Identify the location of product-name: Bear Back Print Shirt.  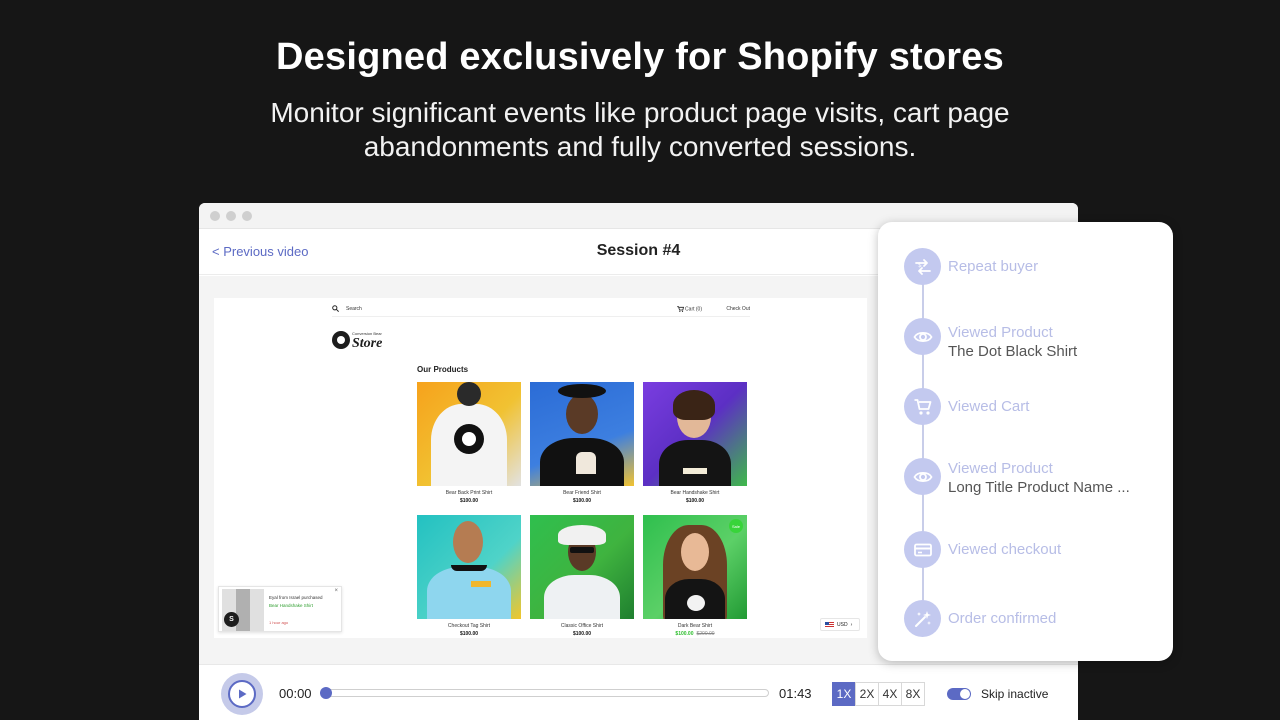
(469, 493).